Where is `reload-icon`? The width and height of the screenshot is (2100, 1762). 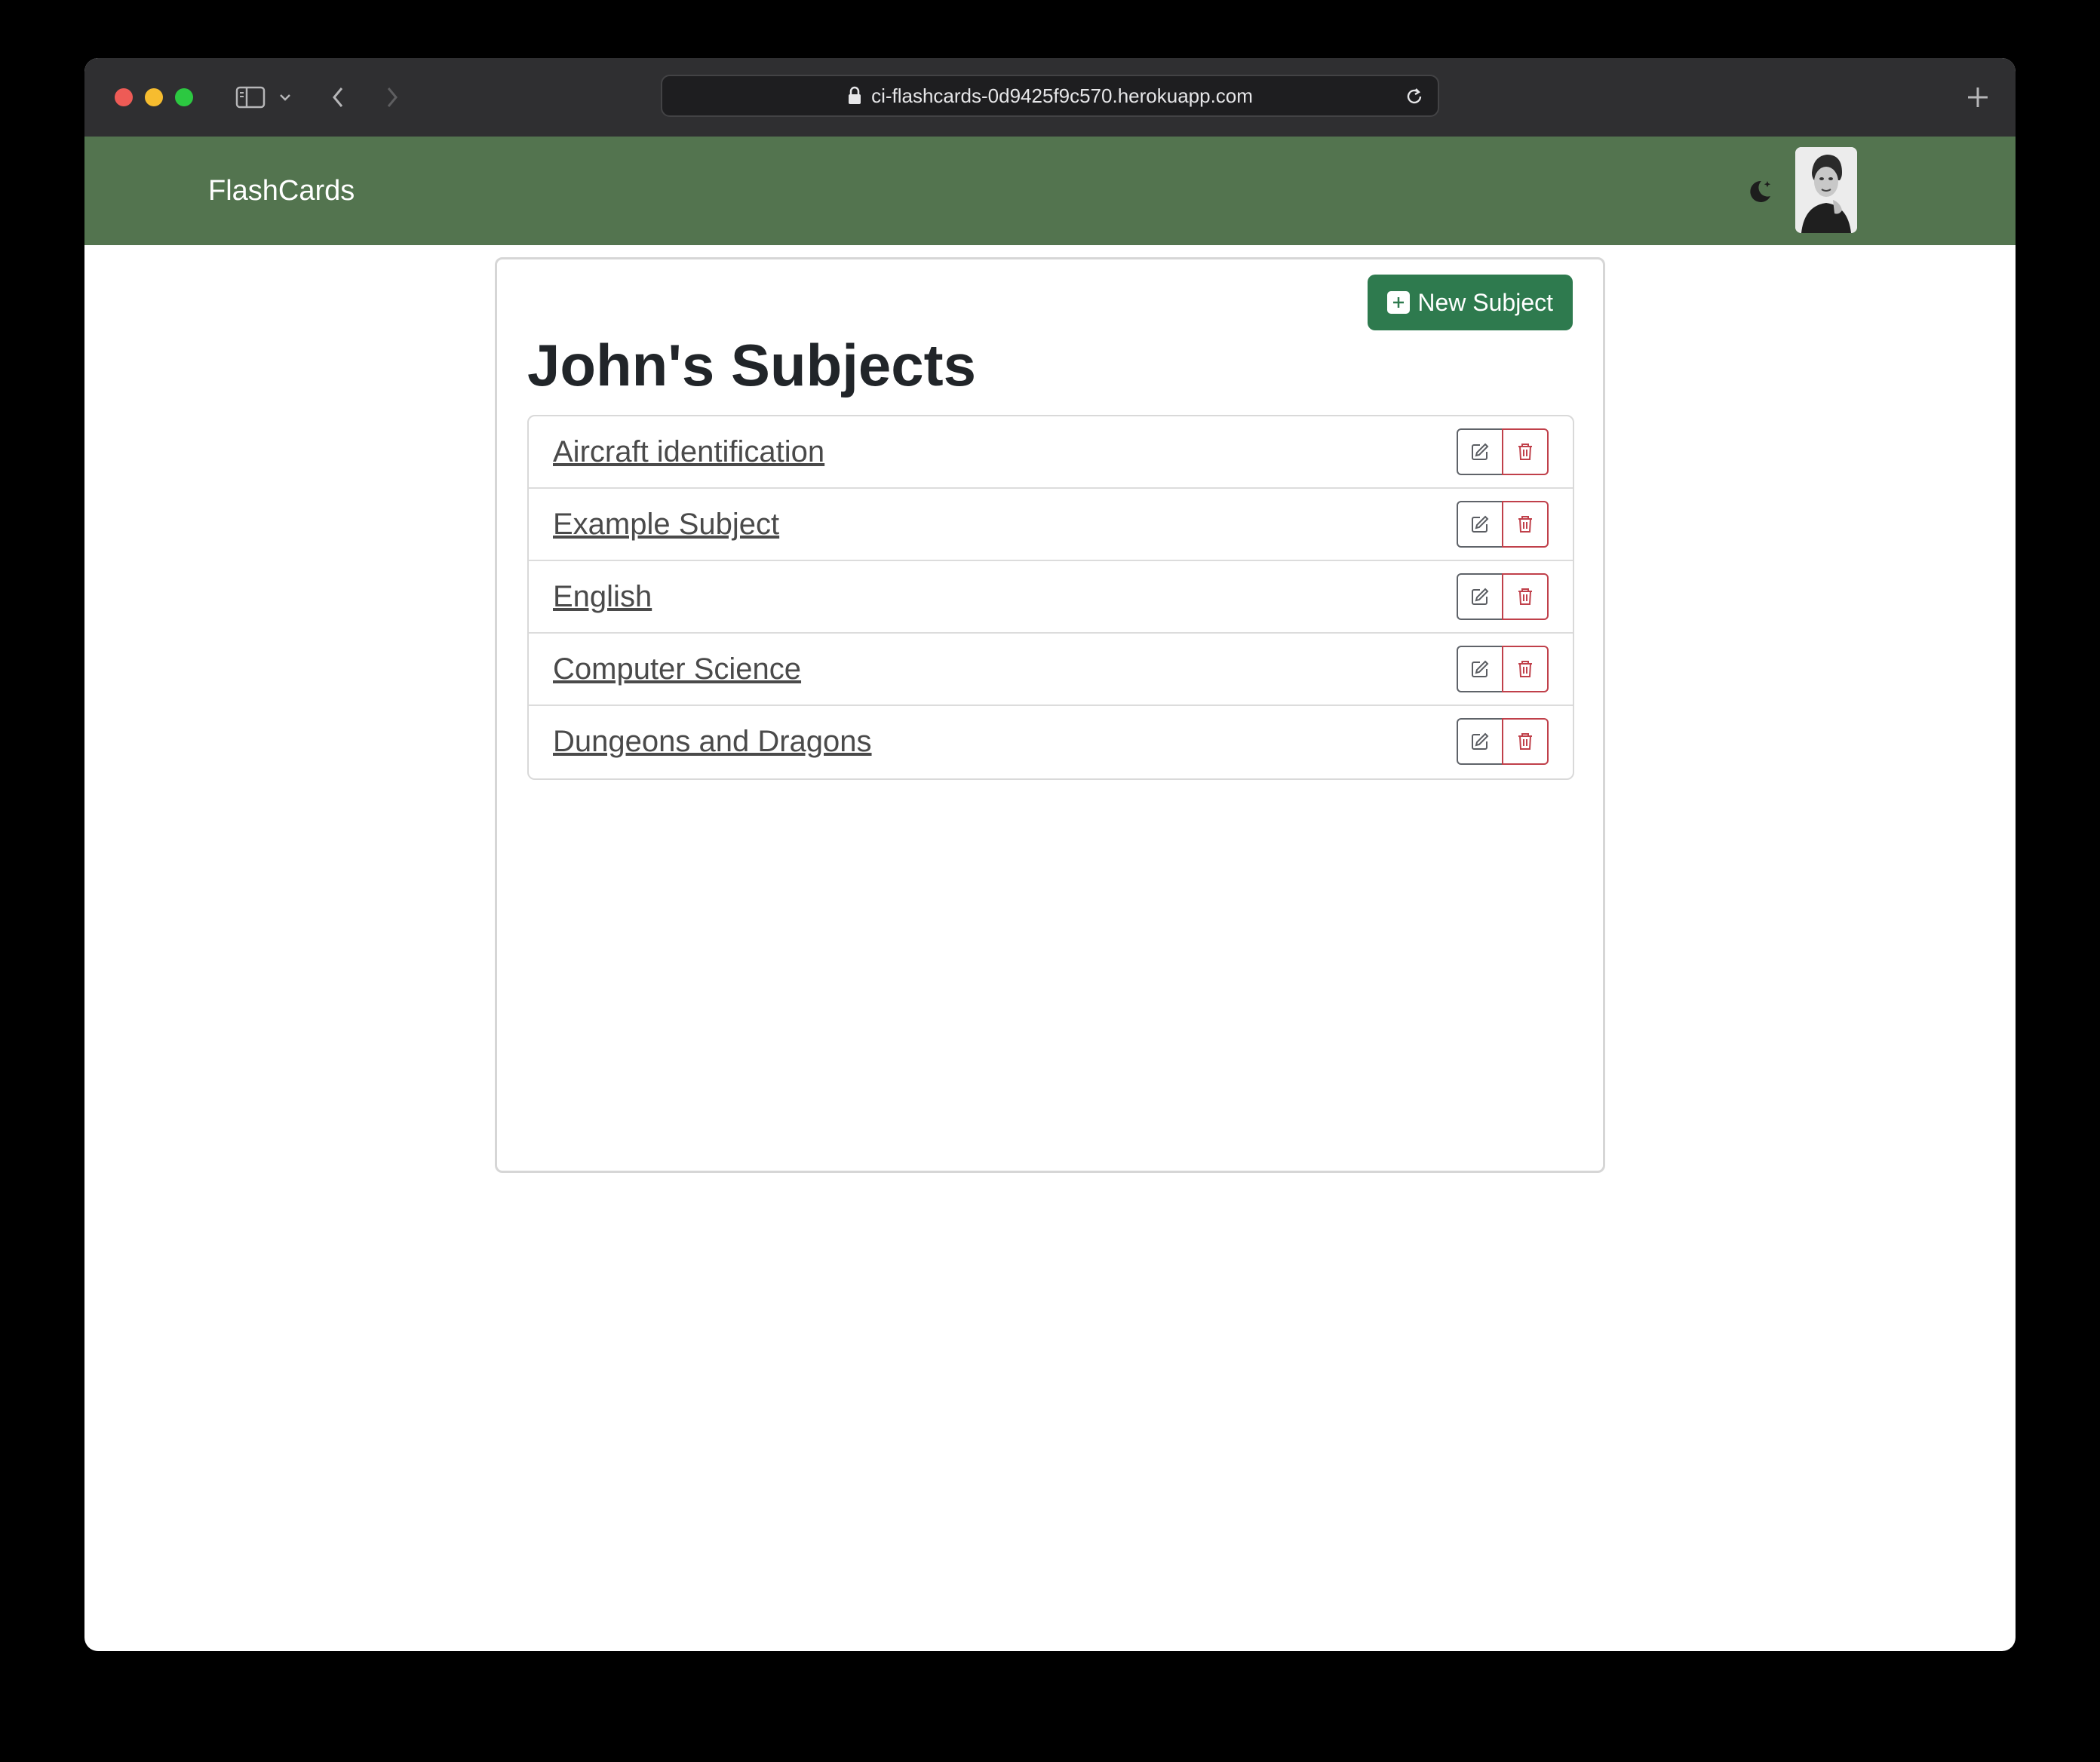
reload-icon is located at coordinates (1414, 96).